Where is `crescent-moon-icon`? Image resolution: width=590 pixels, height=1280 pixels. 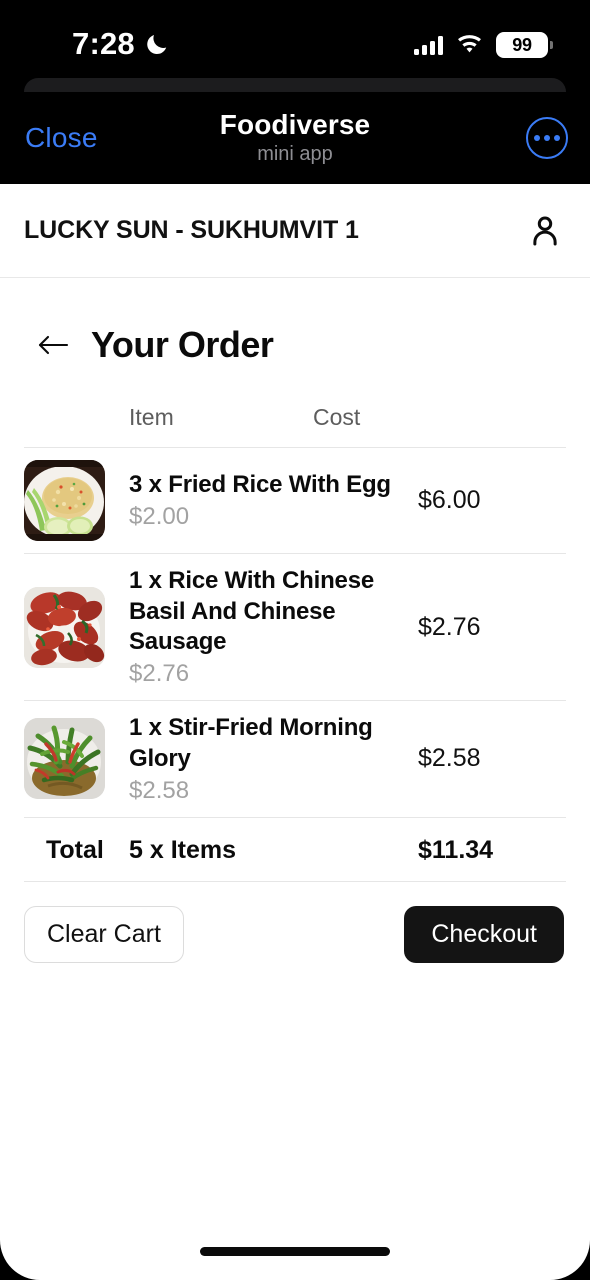
crescent-moon-icon is located at coordinates (157, 45).